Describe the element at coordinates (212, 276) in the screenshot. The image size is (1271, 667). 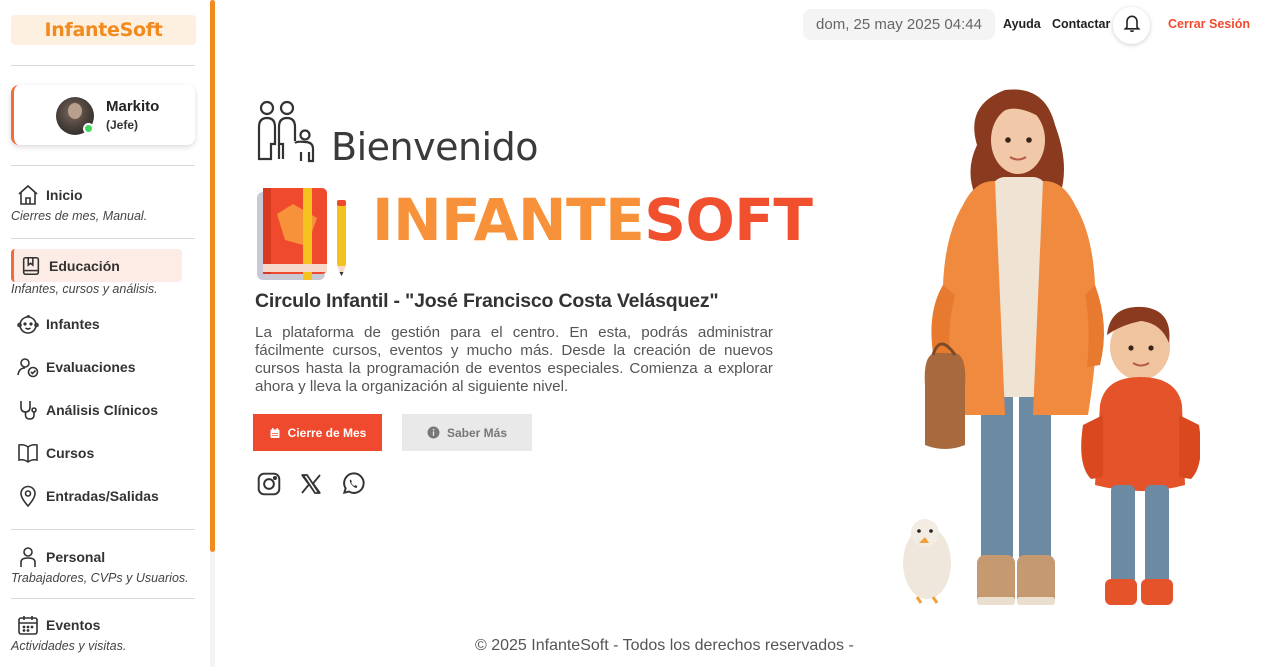
I see `sidebar-scrollbar` at that location.